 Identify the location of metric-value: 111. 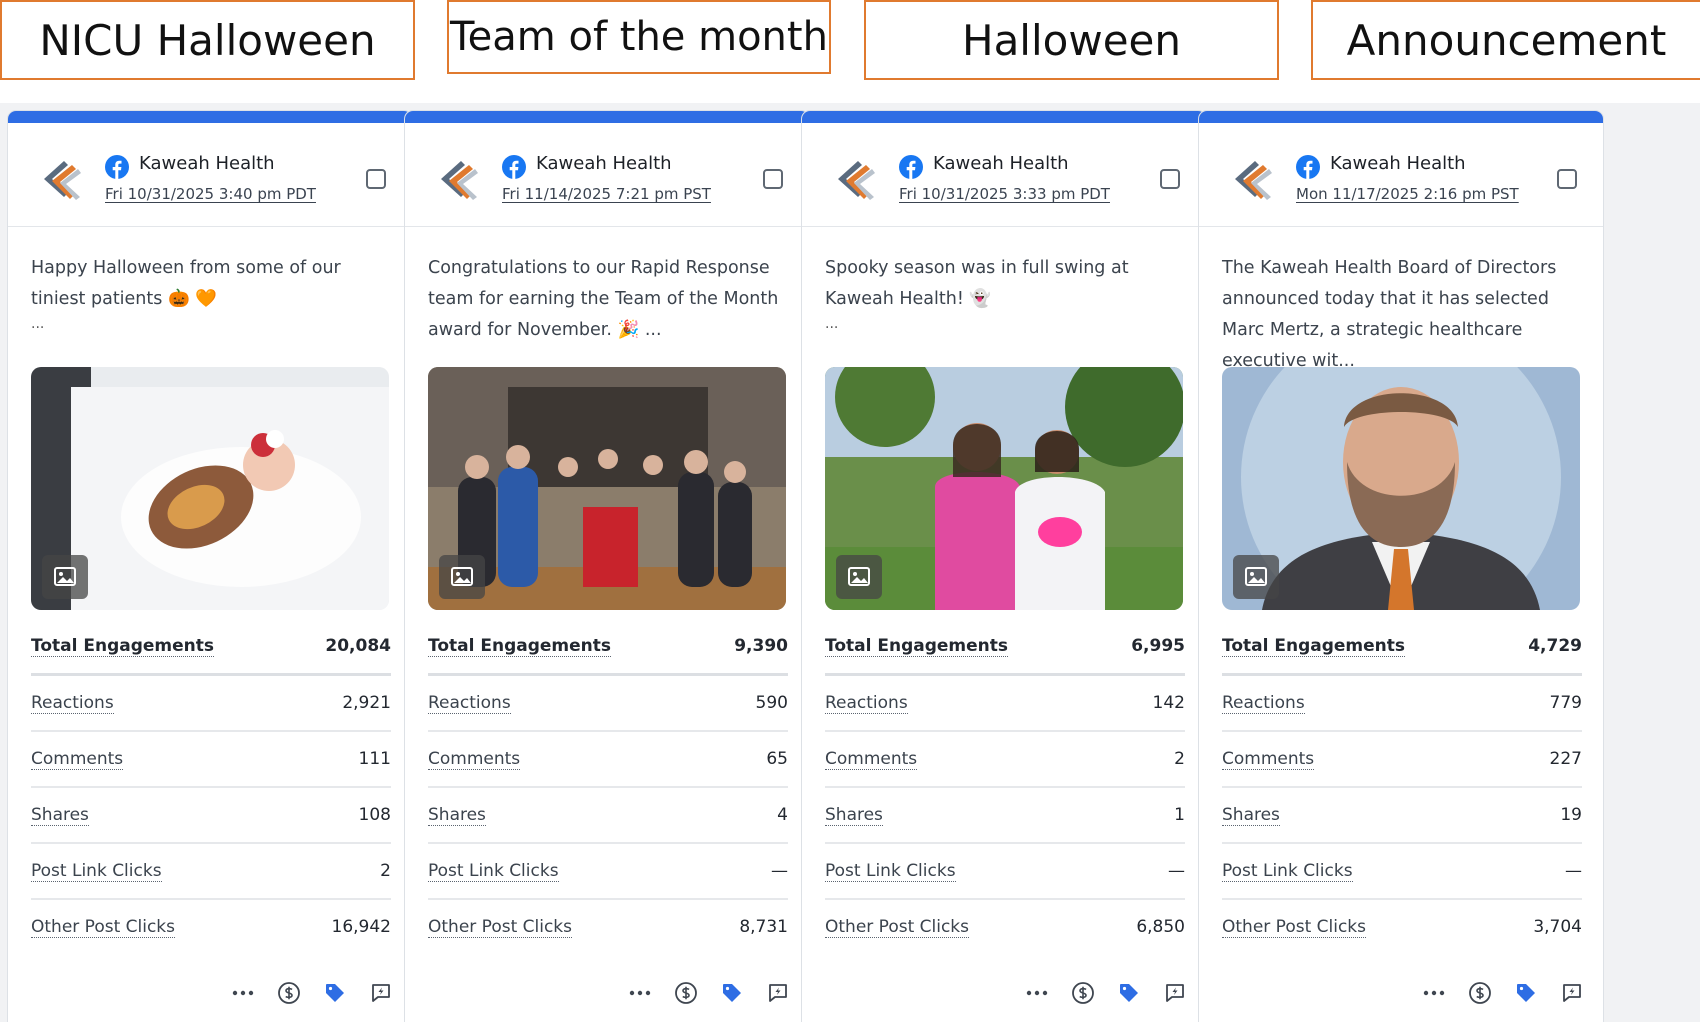
(374, 759).